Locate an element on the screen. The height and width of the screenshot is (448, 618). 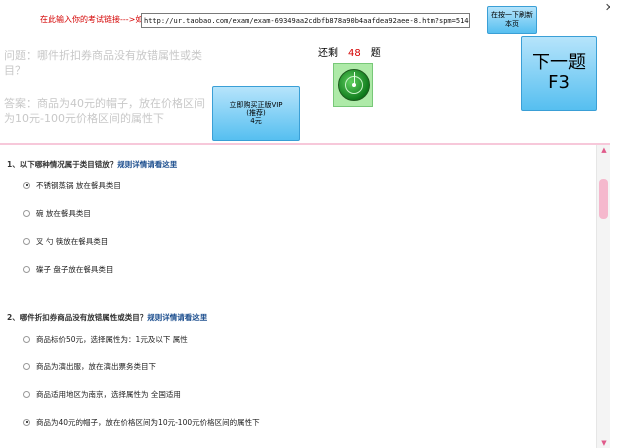
radar-icon is located at coordinates (353, 85).